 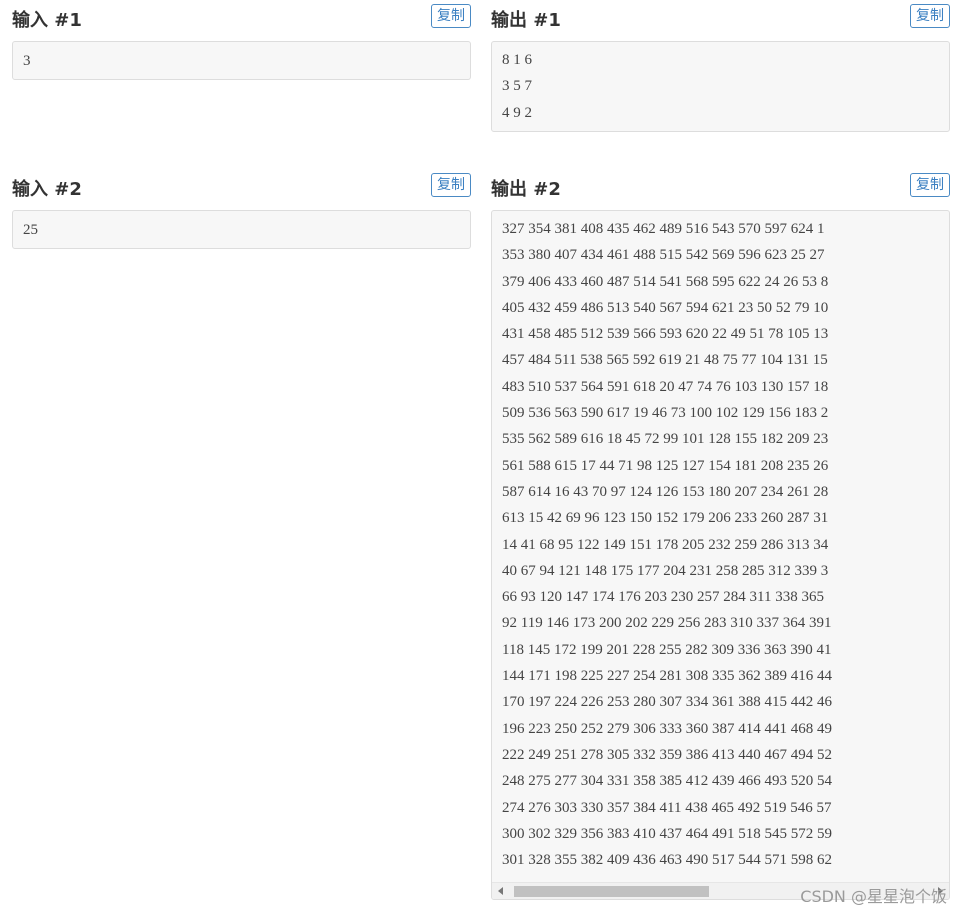 I want to click on scroll-left-arrow-icon, so click(x=500, y=891).